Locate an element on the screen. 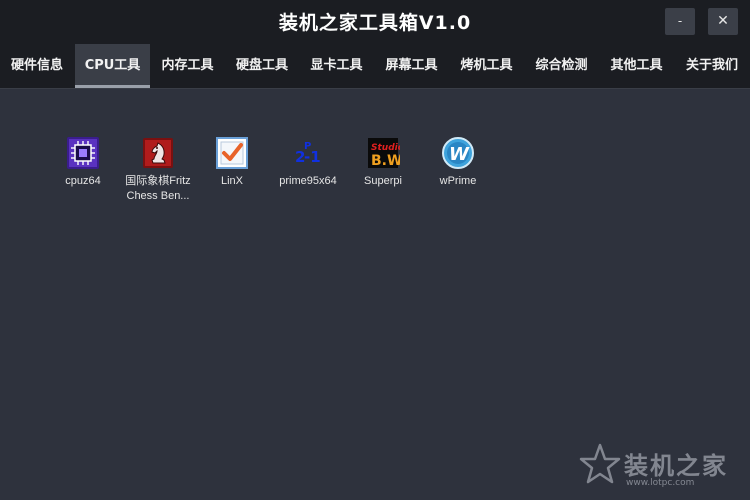 The width and height of the screenshot is (750, 500). title-bar: 装机之家工具箱V1.0 - ✕ is located at coordinates (375, 22).